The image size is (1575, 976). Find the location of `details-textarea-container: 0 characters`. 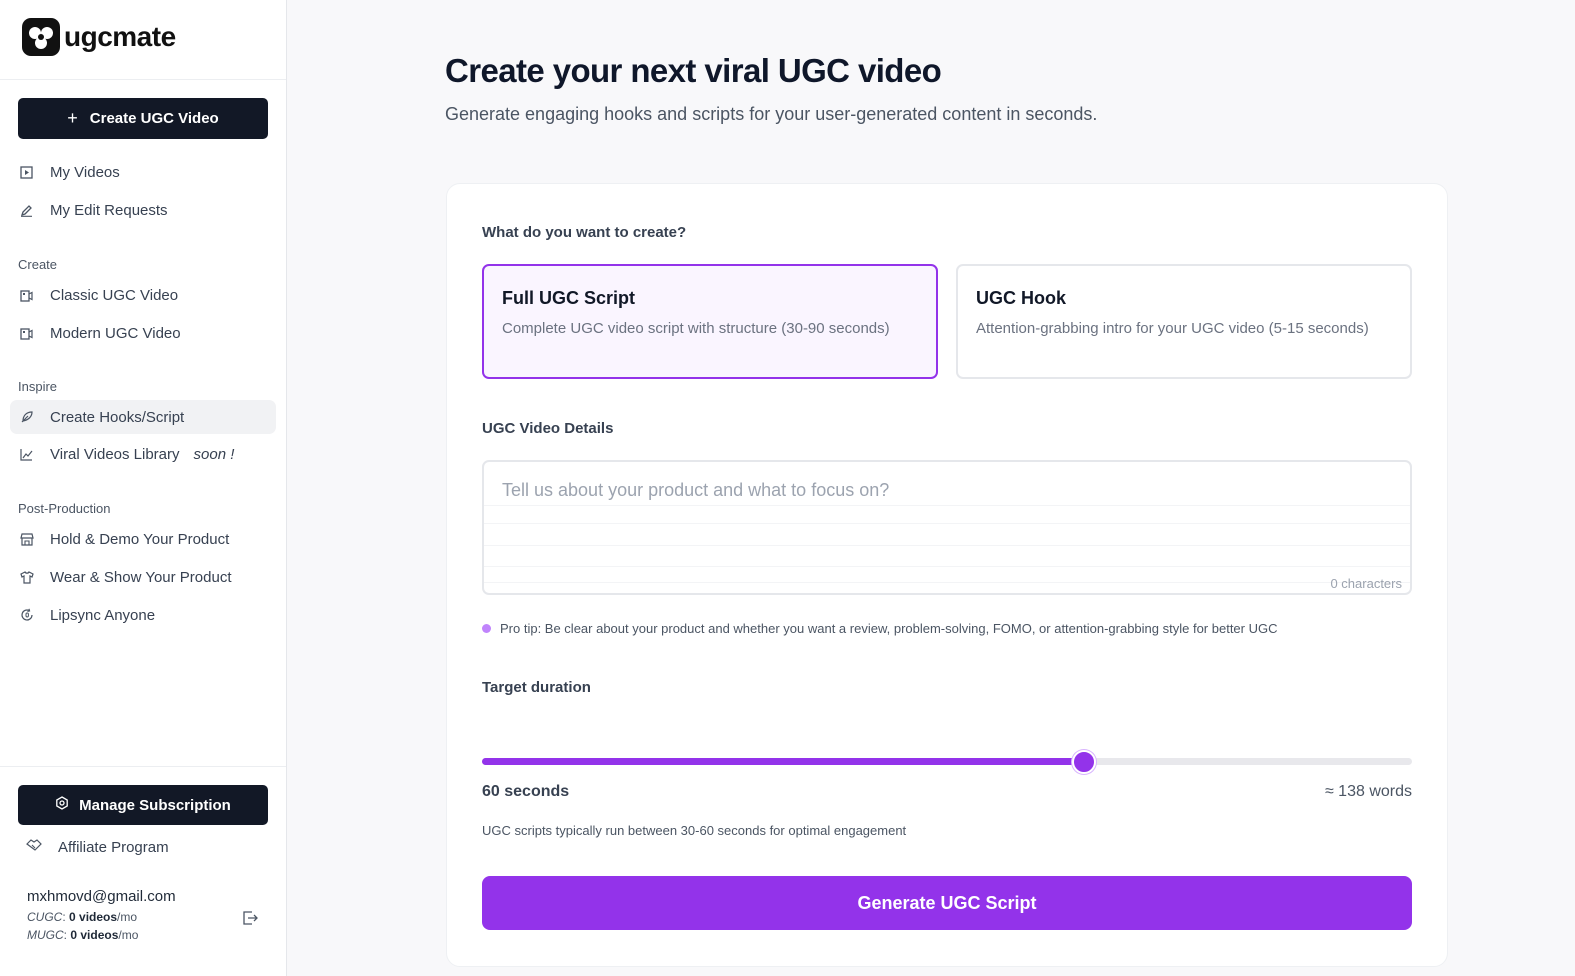

details-textarea-container: 0 characters is located at coordinates (947, 527).